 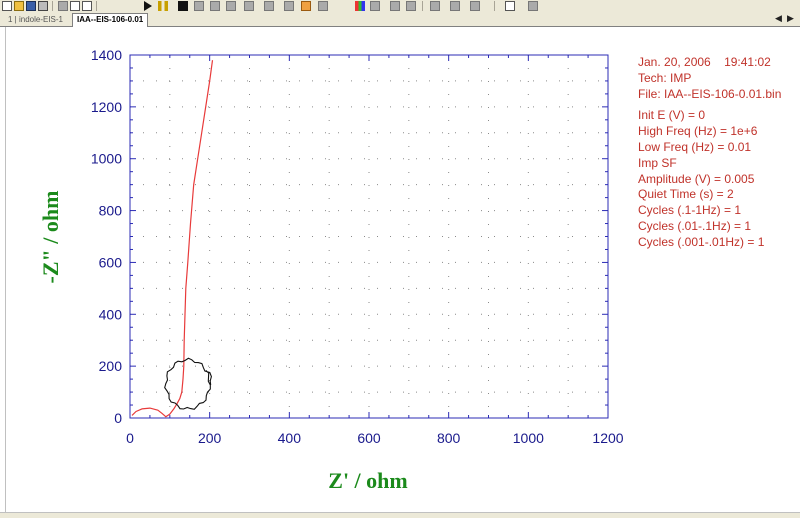 I want to click on y-axis-title: -Z" / ohm, so click(x=50, y=237).